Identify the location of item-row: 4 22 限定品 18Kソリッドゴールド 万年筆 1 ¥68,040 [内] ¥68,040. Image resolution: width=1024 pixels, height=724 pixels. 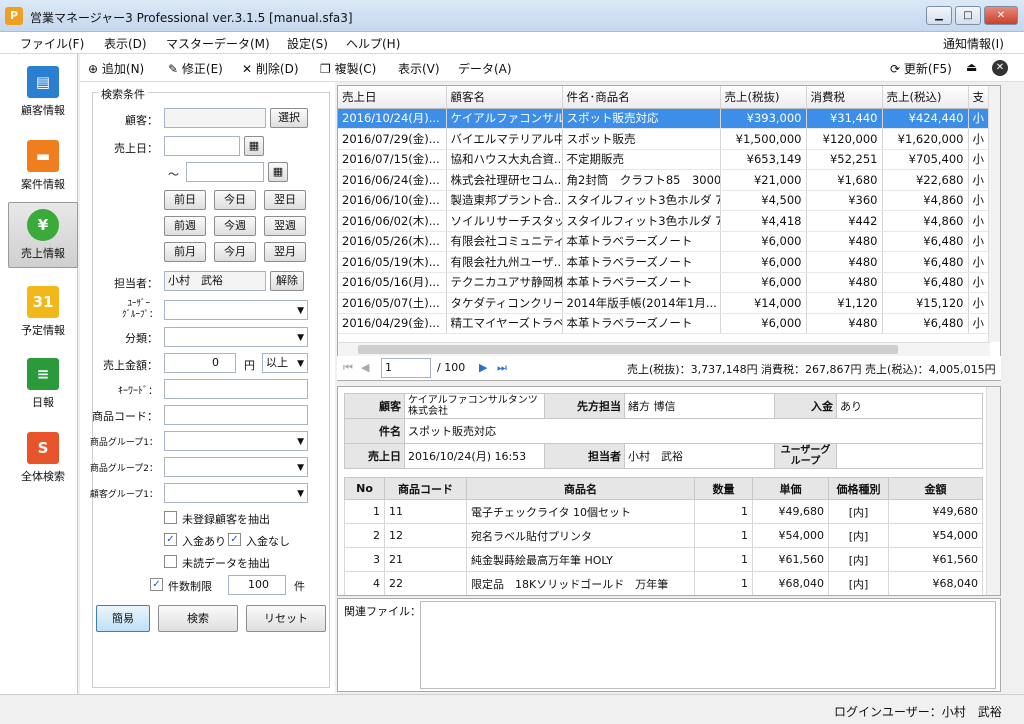
(663, 583).